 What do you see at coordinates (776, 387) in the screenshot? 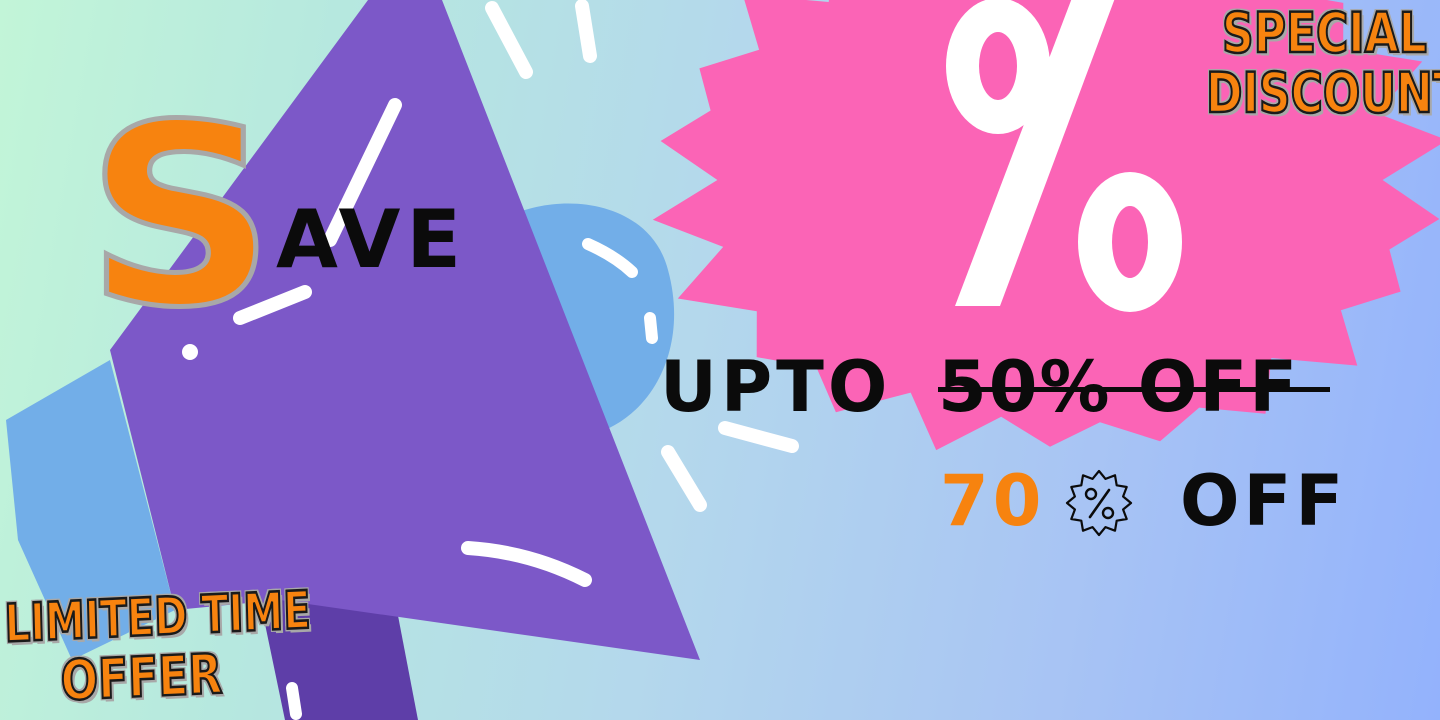
I see `upto-label: UPTO` at bounding box center [776, 387].